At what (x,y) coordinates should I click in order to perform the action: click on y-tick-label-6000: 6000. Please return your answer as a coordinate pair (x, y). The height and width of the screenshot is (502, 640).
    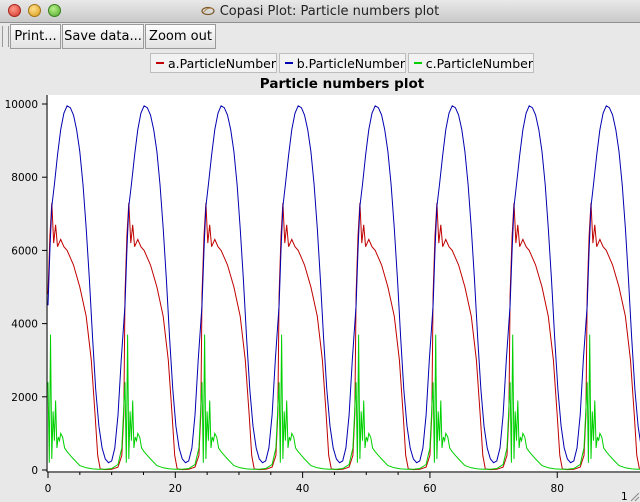
    Looking at the image, I should click on (24, 251).